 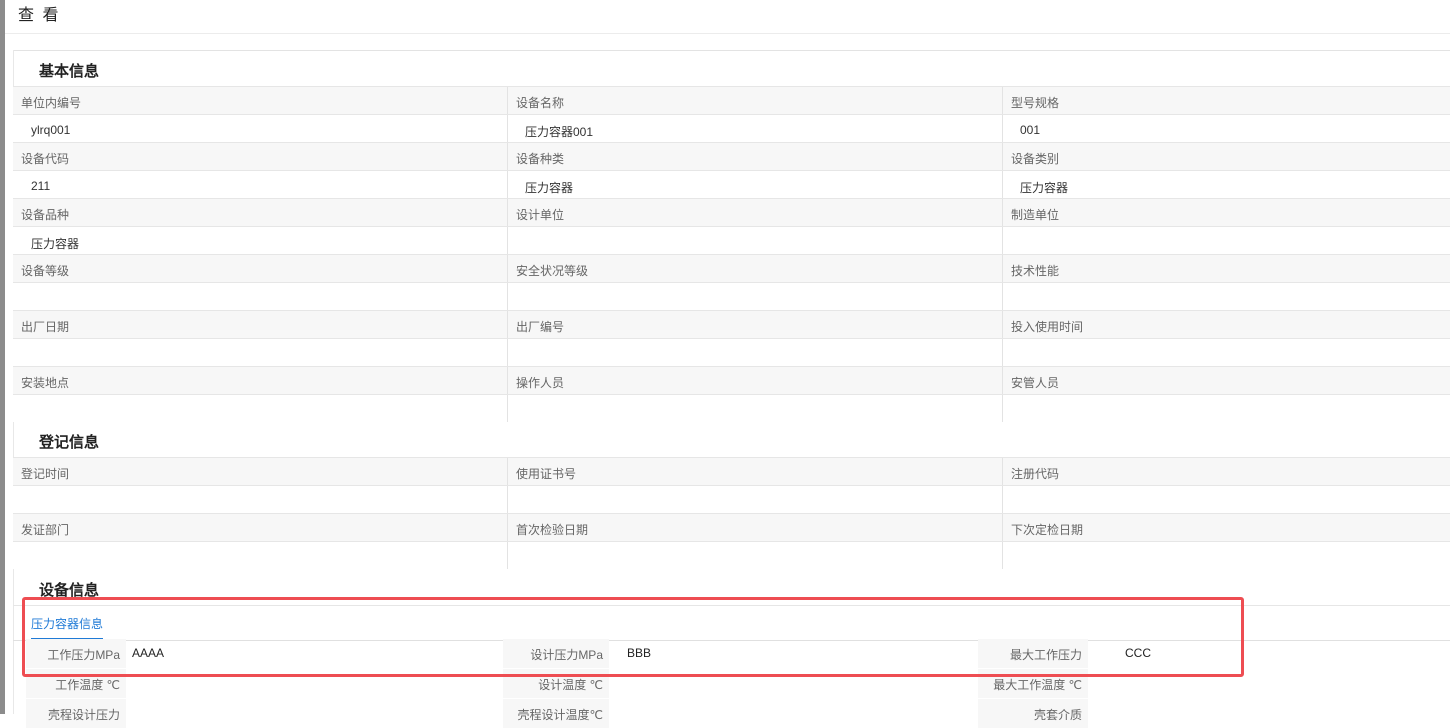 I want to click on basic-value-row: 压力容器, so click(x=731, y=240).